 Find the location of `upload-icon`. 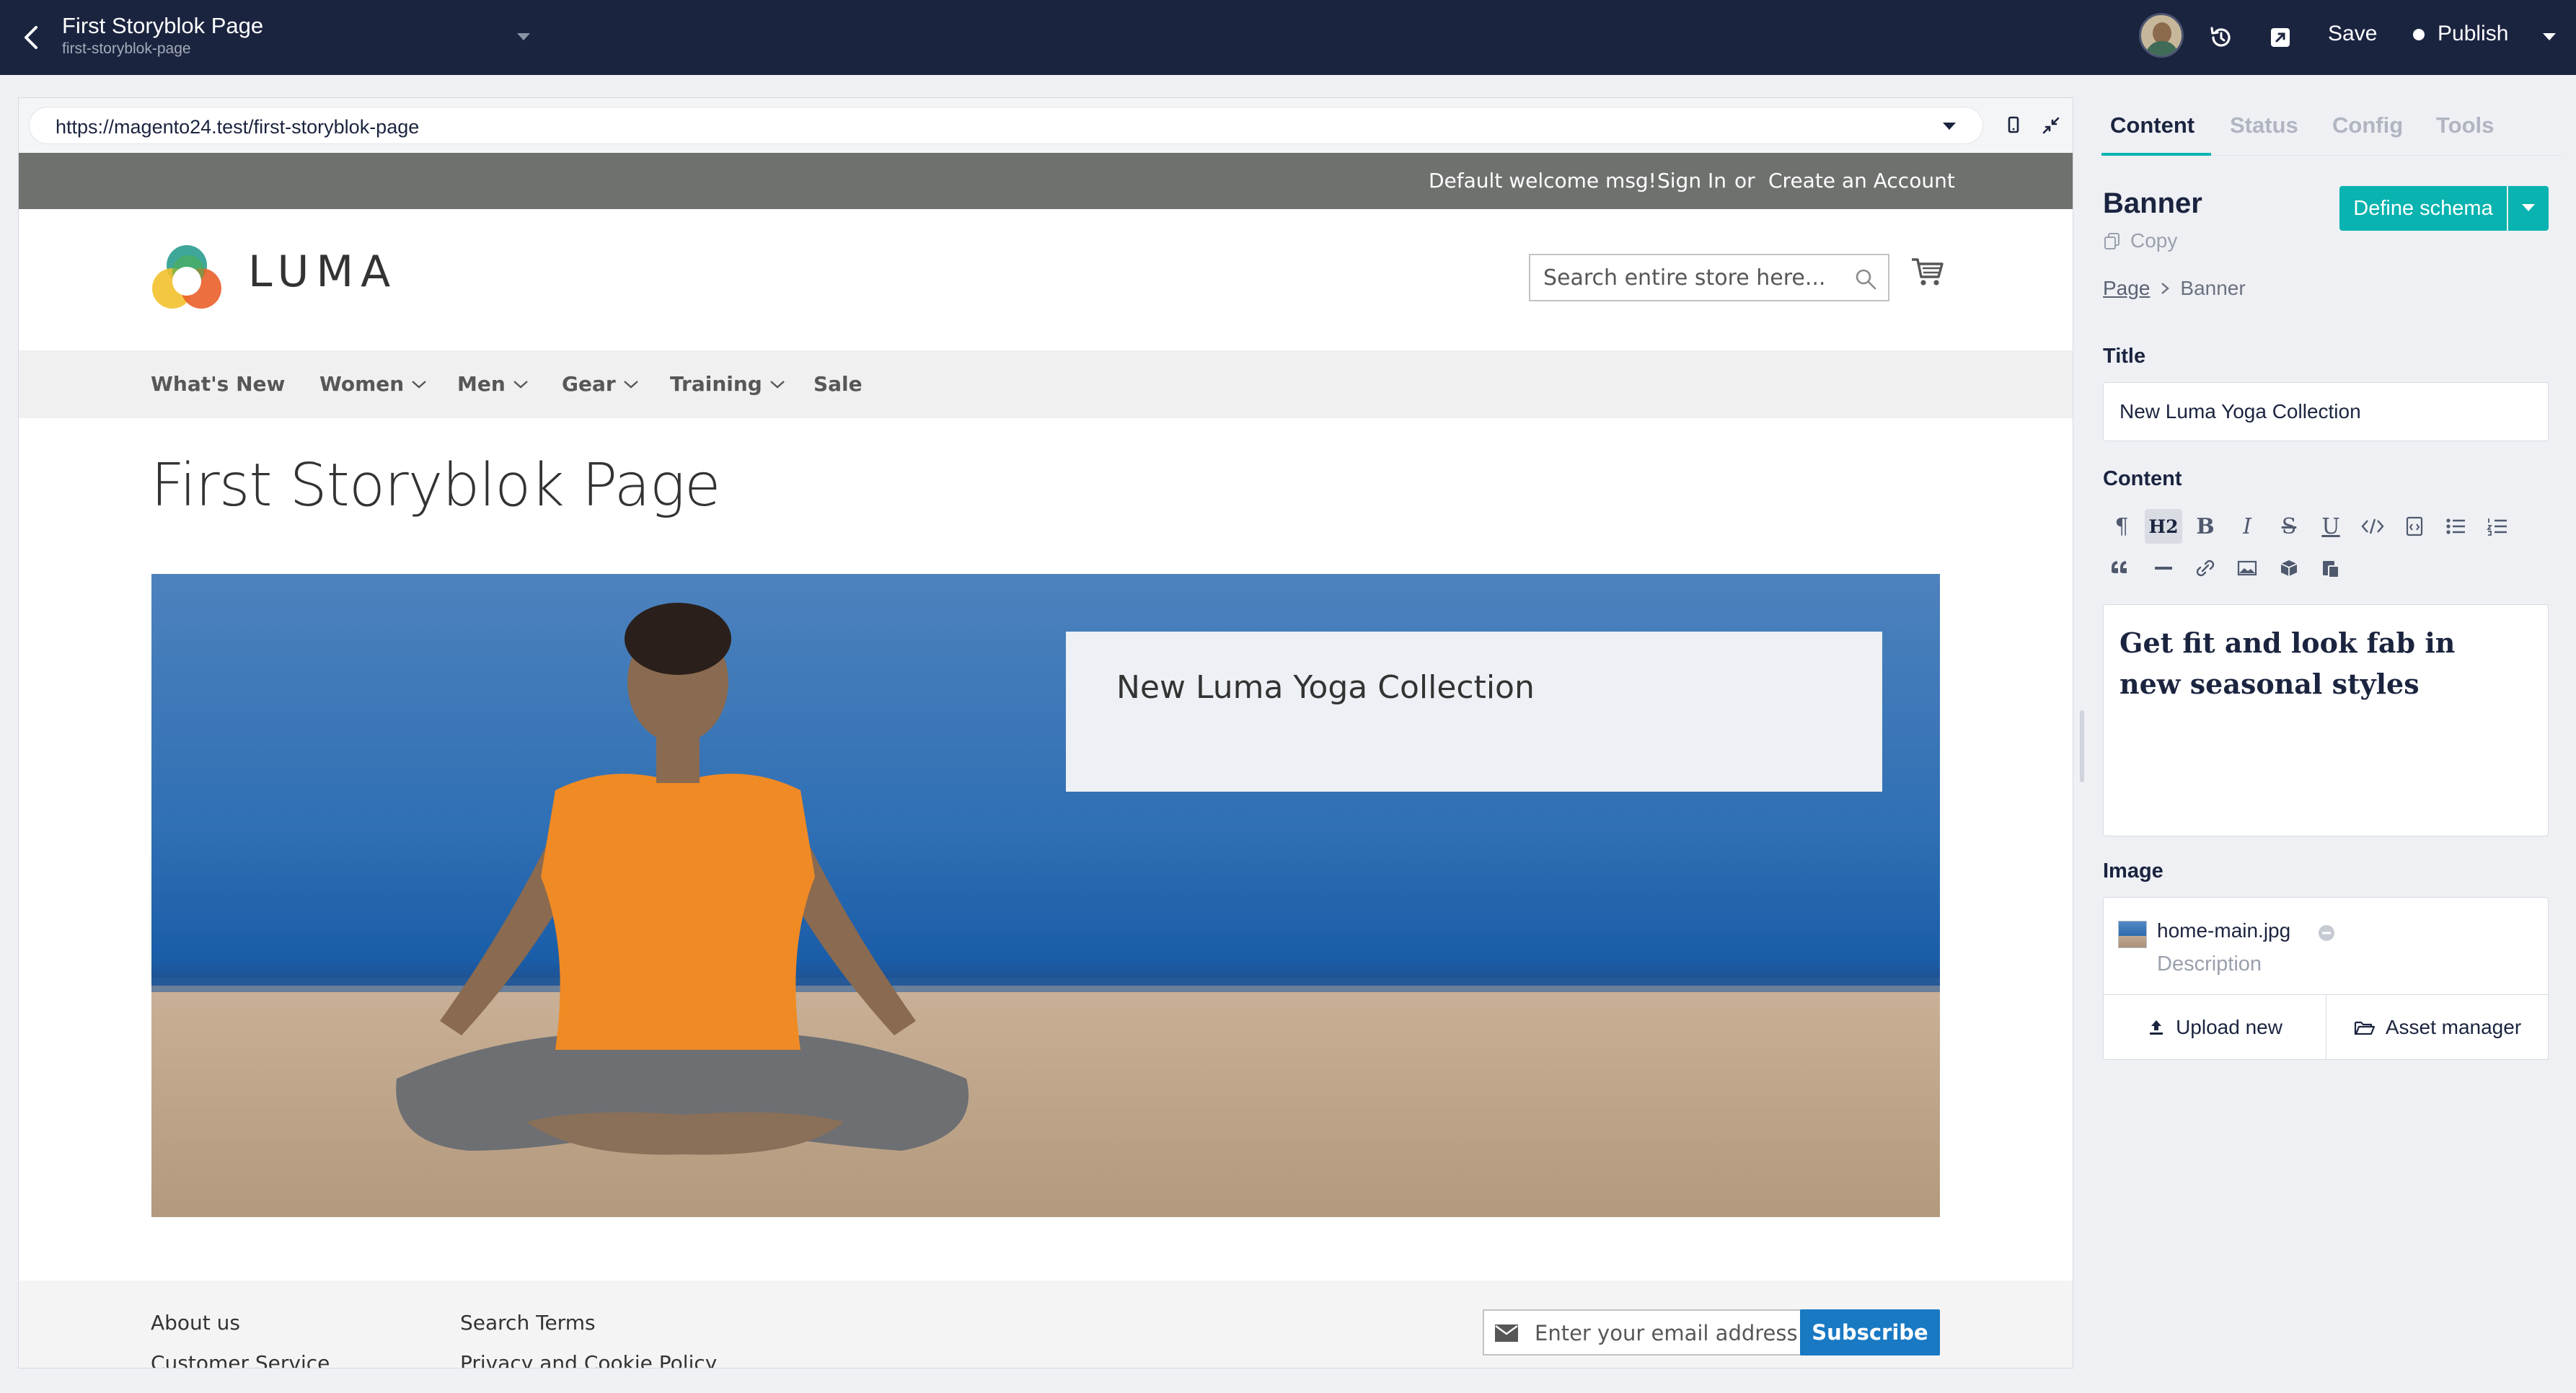

upload-icon is located at coordinates (2156, 1027).